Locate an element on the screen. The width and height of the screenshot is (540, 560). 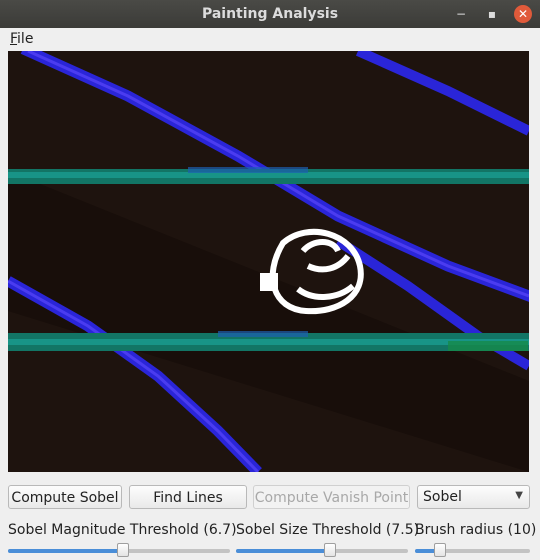
sobel-size-label: Sobel Size Threshold (7.5) is located at coordinates (328, 530).